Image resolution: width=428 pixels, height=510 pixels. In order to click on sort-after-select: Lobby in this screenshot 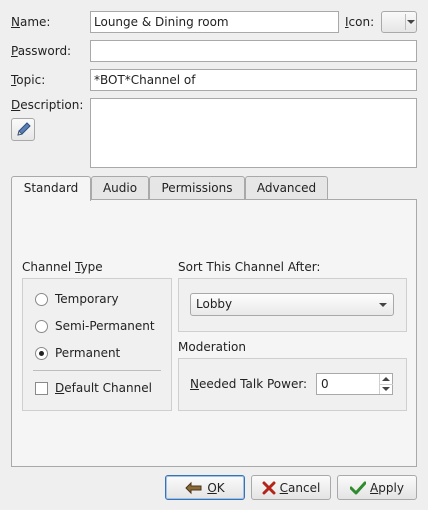, I will do `click(292, 304)`.